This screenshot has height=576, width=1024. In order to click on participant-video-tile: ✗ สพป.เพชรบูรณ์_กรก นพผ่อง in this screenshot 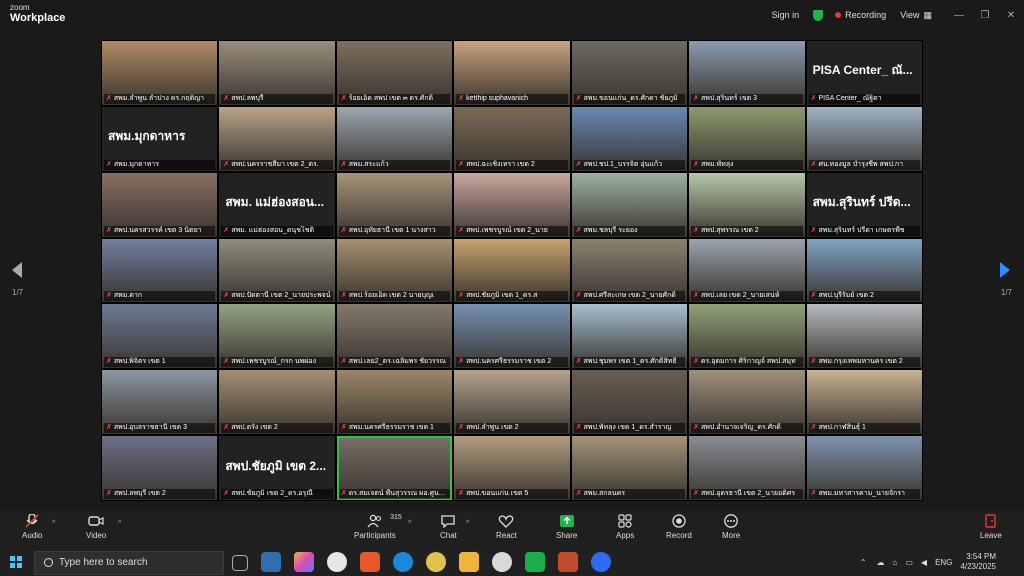, I will do `click(277, 336)`.